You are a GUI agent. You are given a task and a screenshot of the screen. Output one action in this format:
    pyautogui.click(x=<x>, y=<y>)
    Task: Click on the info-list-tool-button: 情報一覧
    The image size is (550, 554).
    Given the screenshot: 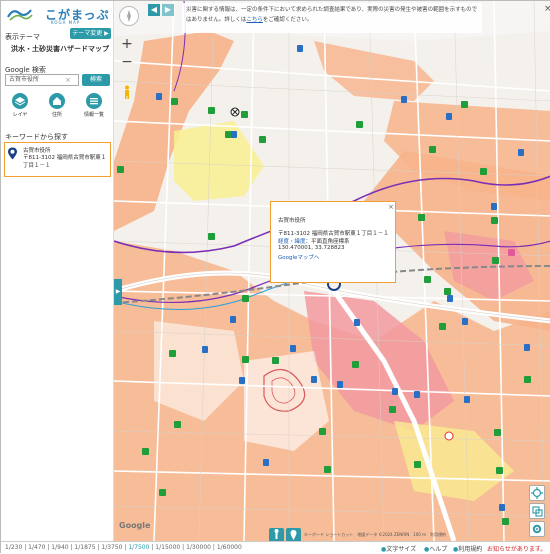 What is the action you would take?
    pyautogui.click(x=94, y=105)
    